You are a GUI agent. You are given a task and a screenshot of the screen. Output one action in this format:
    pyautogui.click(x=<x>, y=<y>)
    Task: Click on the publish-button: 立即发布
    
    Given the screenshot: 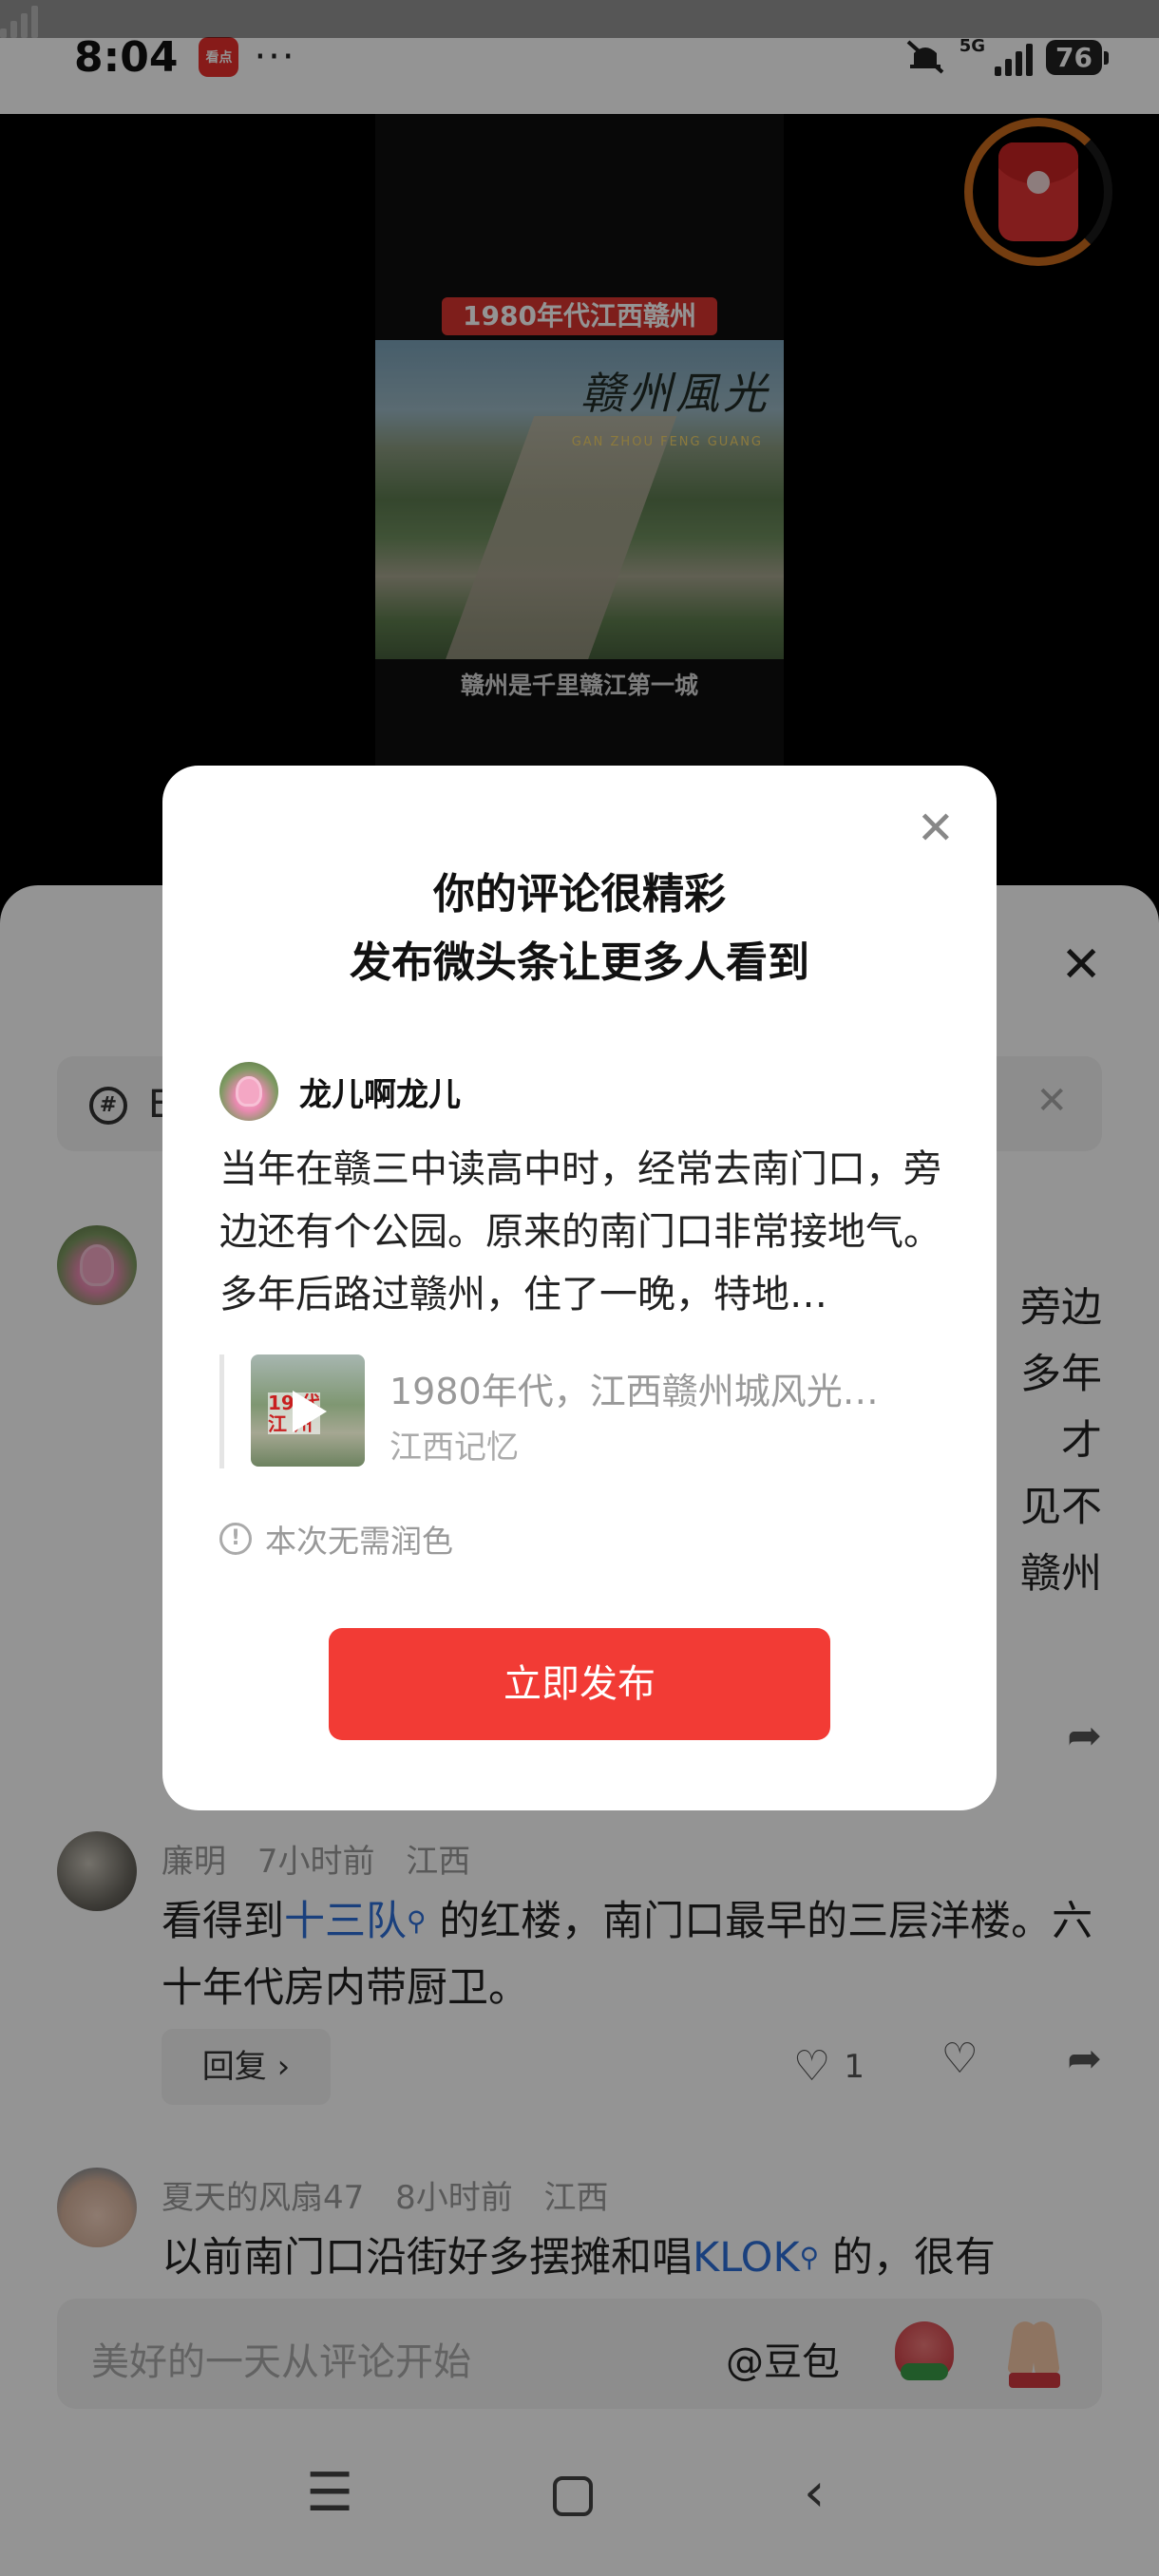 What is the action you would take?
    pyautogui.click(x=579, y=1684)
    